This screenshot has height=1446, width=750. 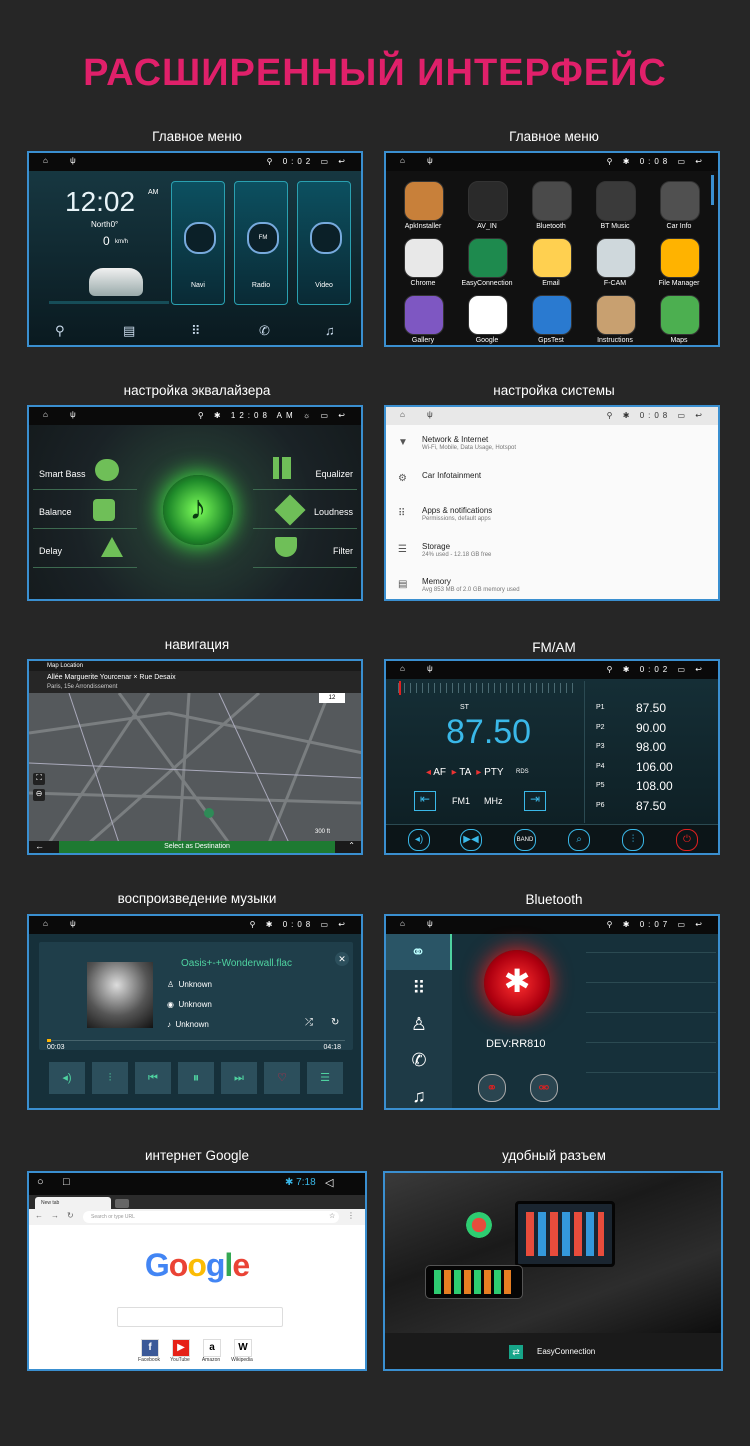 What do you see at coordinates (712, 190) in the screenshot?
I see `scrollbar` at bounding box center [712, 190].